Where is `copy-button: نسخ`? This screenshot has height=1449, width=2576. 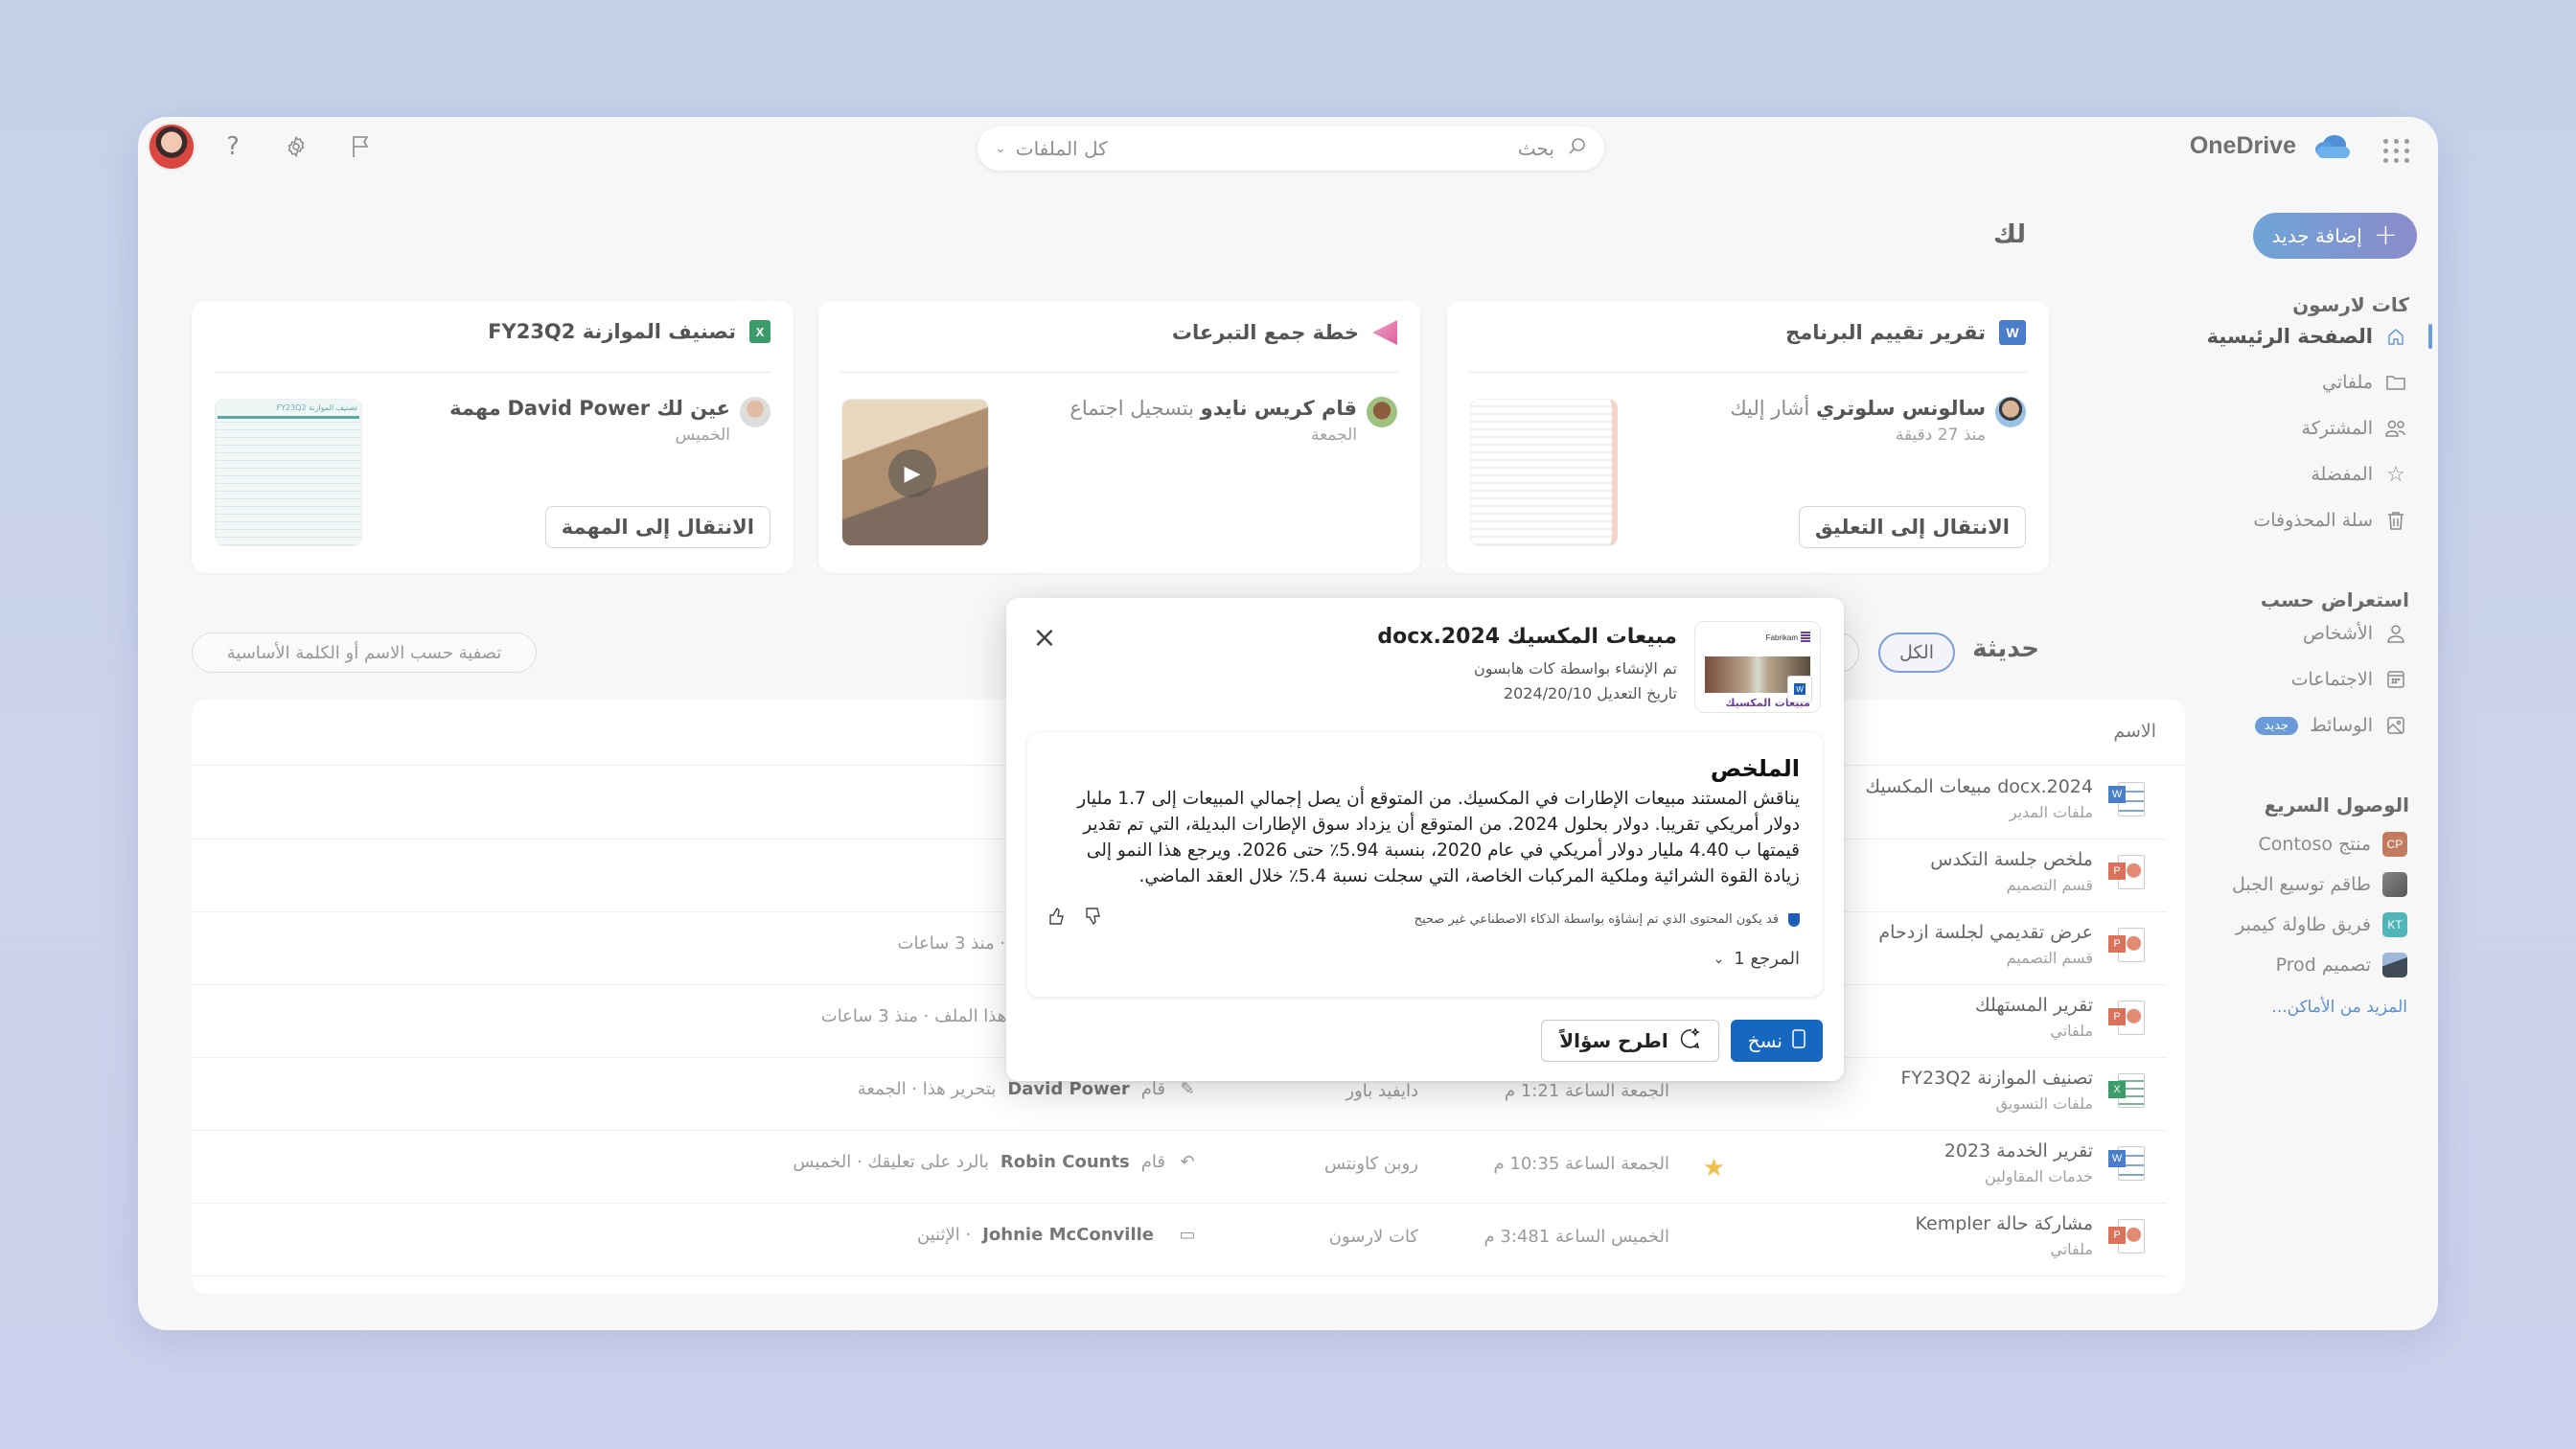
copy-button: نسخ is located at coordinates (1776, 1041).